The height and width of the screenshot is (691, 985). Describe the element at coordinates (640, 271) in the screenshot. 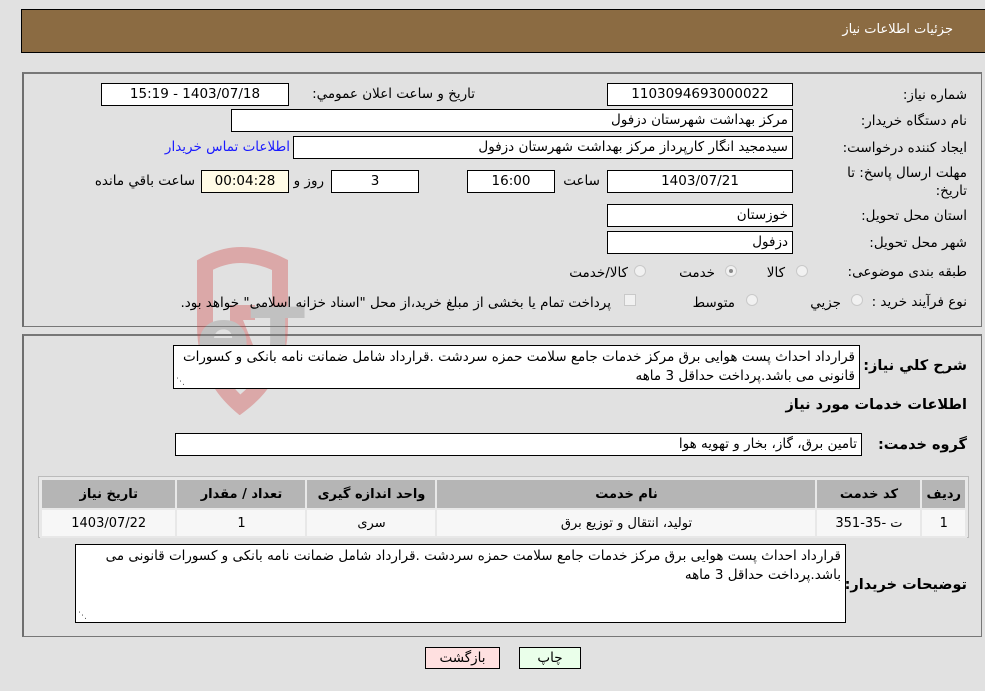

I see `category-radio-goods-service` at that location.